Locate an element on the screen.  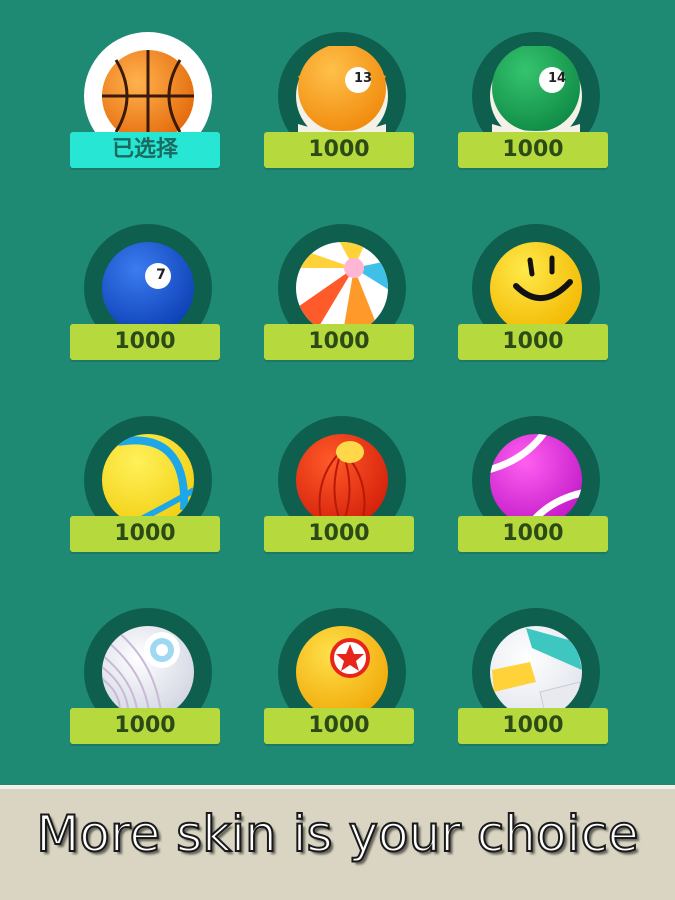
skin-item-pool-13: 13 1000 is located at coordinates (344, 107).